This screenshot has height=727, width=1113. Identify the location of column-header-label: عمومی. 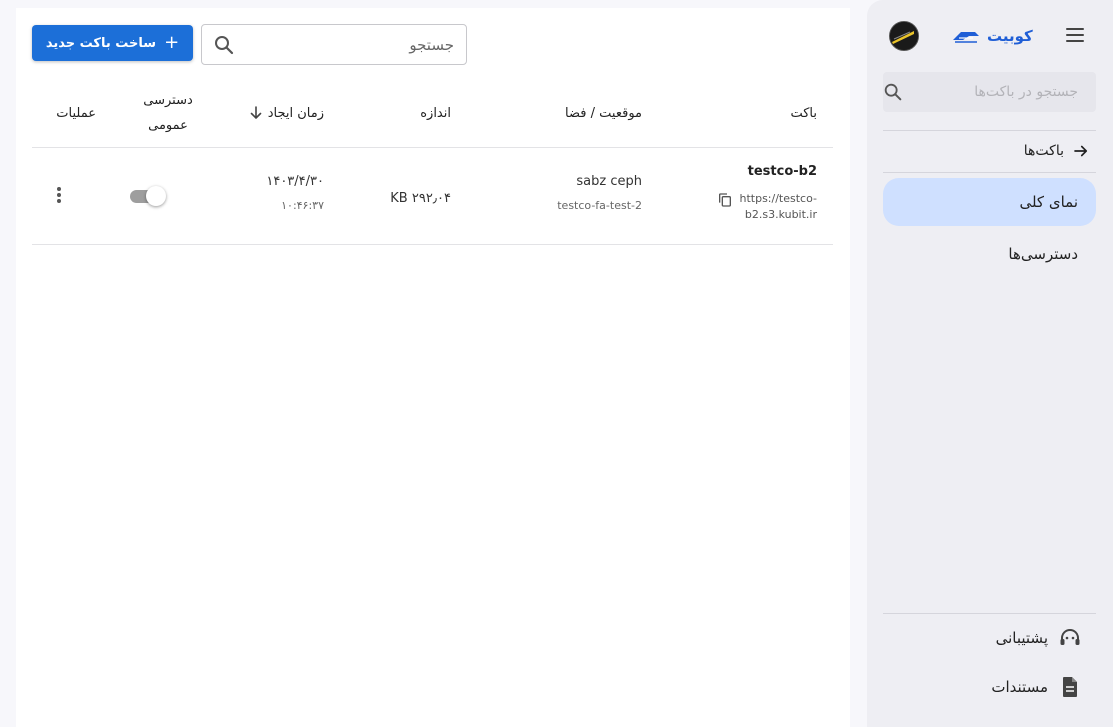
(168, 125).